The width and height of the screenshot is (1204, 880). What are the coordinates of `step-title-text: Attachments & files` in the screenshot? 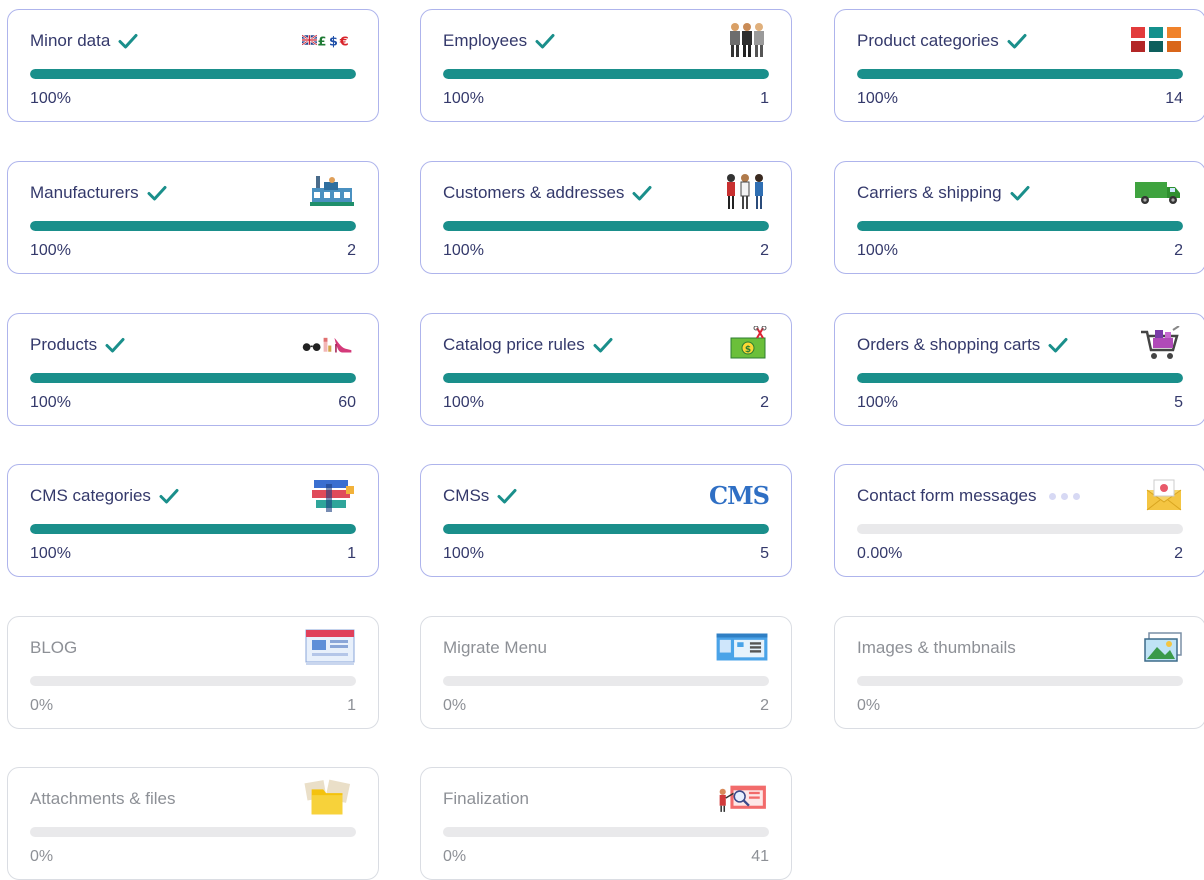 It's located at (103, 798).